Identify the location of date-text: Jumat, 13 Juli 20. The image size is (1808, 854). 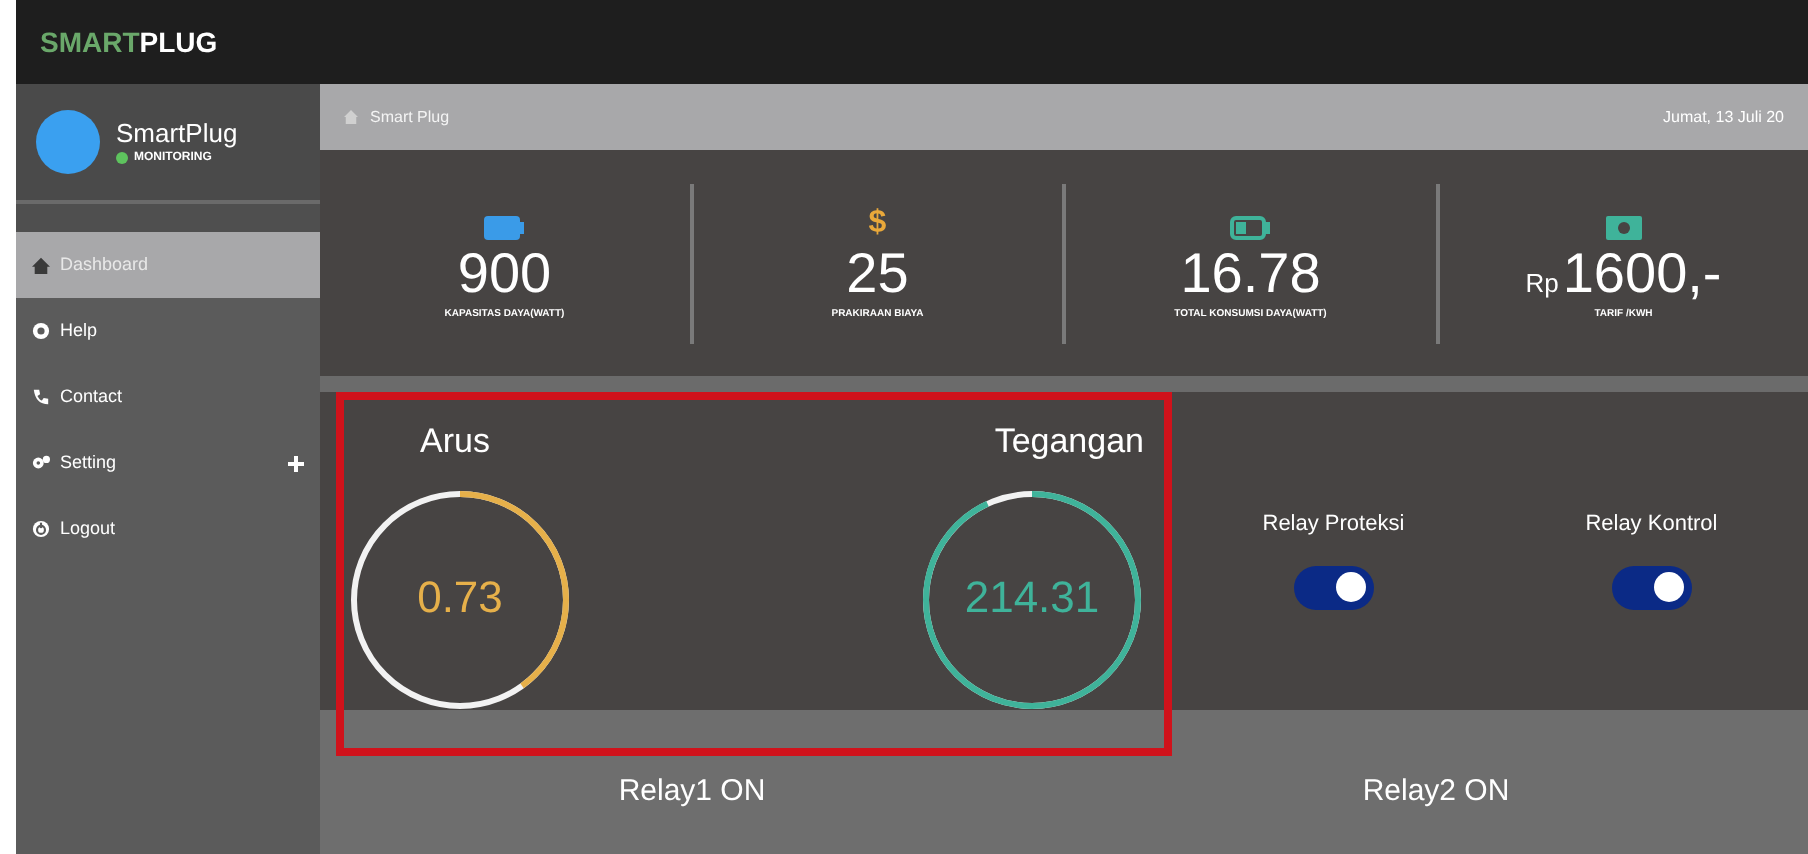
(1723, 117).